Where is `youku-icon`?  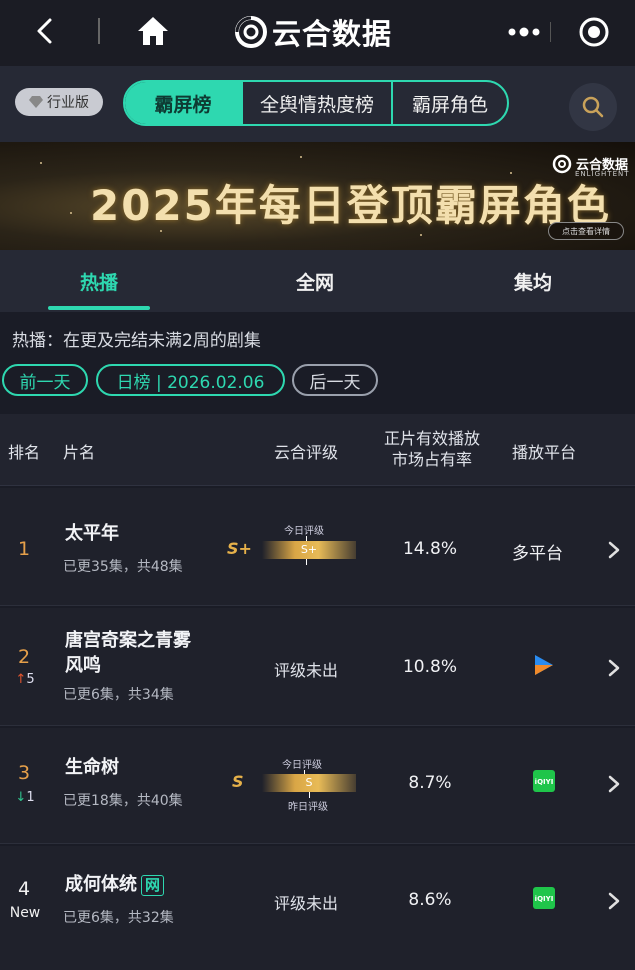 youku-icon is located at coordinates (544, 665).